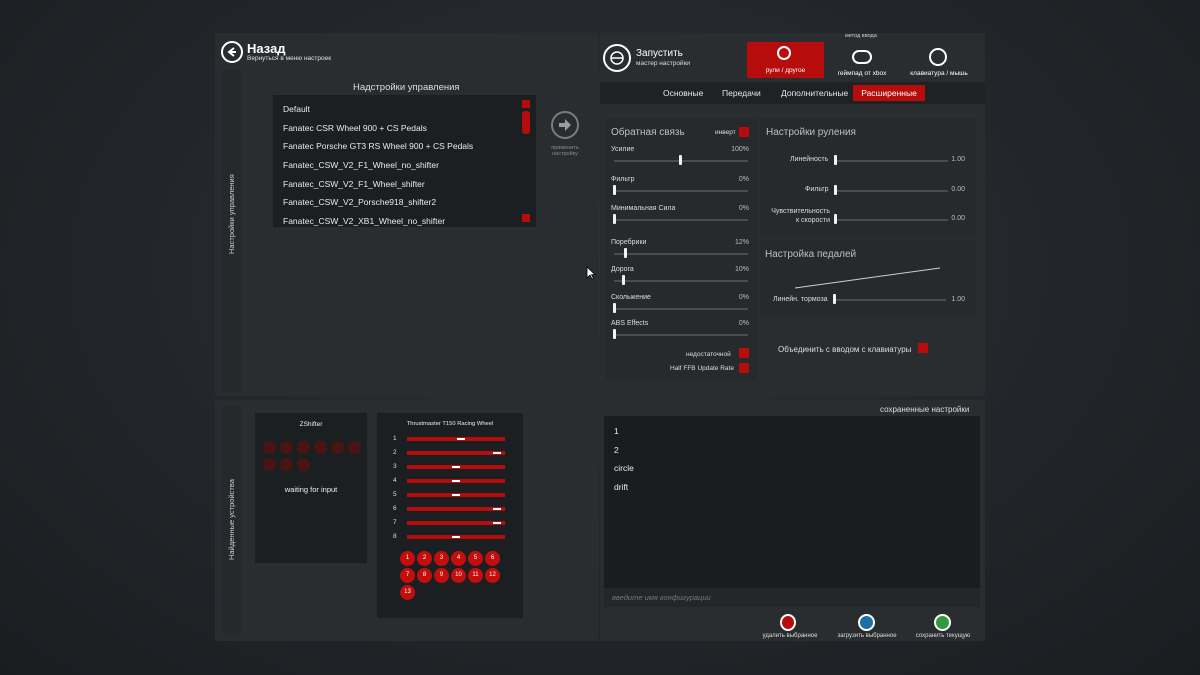 The image size is (1200, 675). What do you see at coordinates (784, 53) in the screenshot?
I see `steering-wheel-icon` at bounding box center [784, 53].